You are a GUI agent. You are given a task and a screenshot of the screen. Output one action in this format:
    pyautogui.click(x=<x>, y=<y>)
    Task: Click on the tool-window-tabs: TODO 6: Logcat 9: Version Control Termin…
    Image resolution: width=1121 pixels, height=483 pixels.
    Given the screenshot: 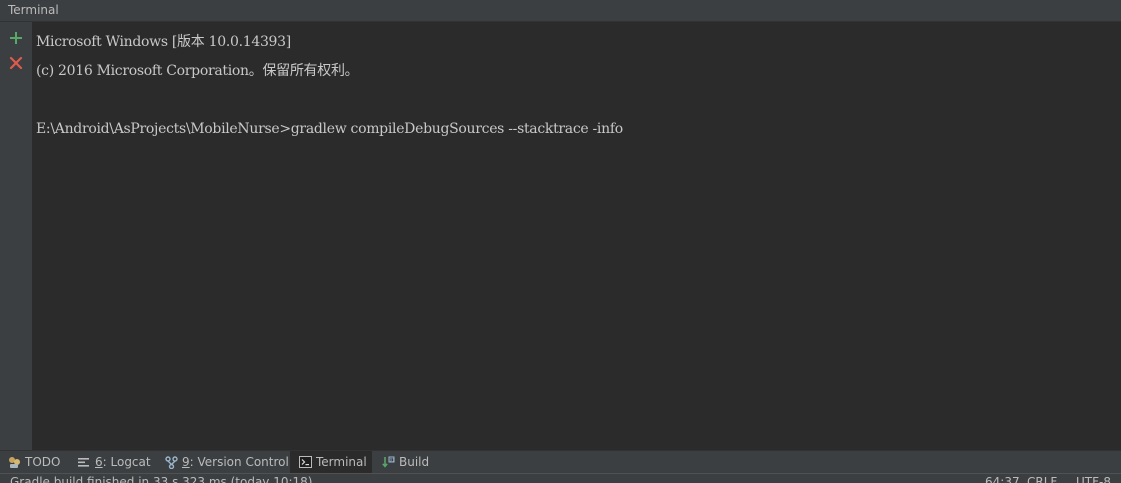 What is the action you would take?
    pyautogui.click(x=560, y=461)
    